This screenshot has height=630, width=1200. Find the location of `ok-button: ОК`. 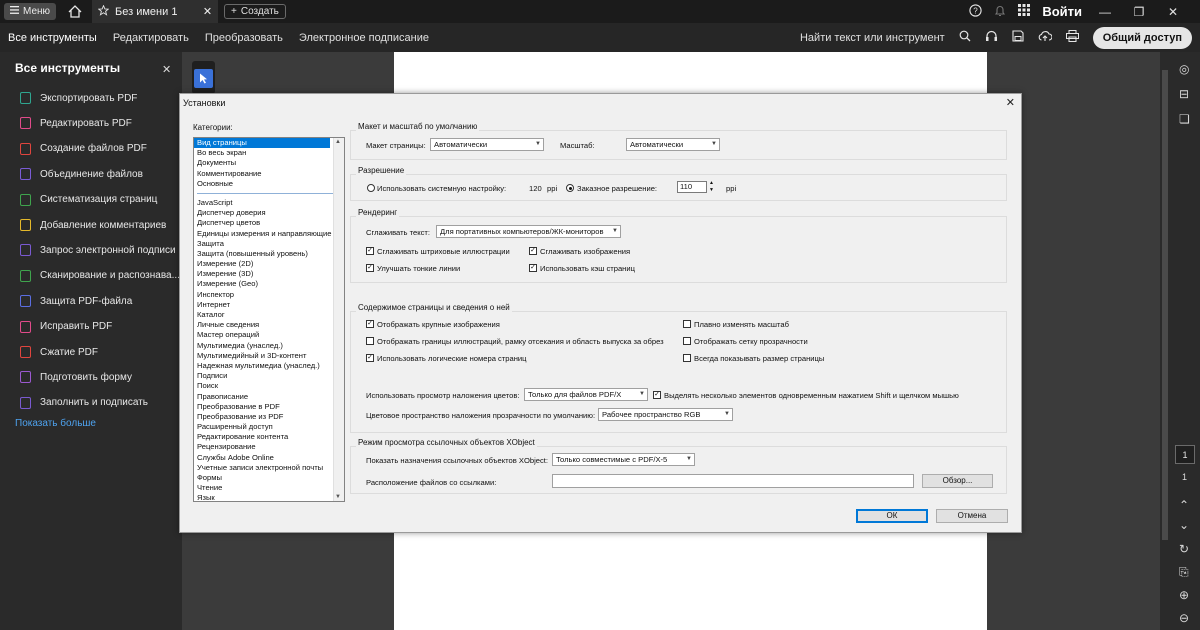

ok-button: ОК is located at coordinates (892, 516).